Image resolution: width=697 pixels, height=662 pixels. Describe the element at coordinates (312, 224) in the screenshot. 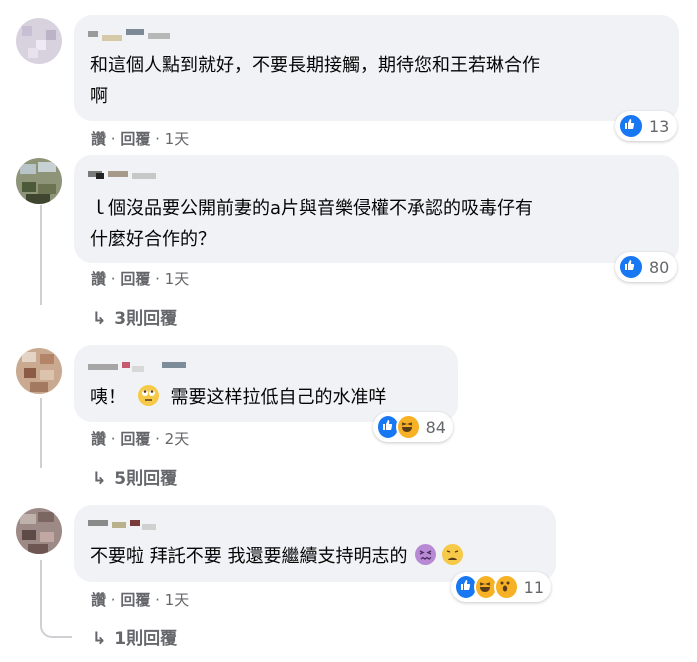

I see `comment-text: ｌ個沒品要公開前妻的a片與音樂侵權不承認的吸毒仔有 什麼好合作的？` at that location.